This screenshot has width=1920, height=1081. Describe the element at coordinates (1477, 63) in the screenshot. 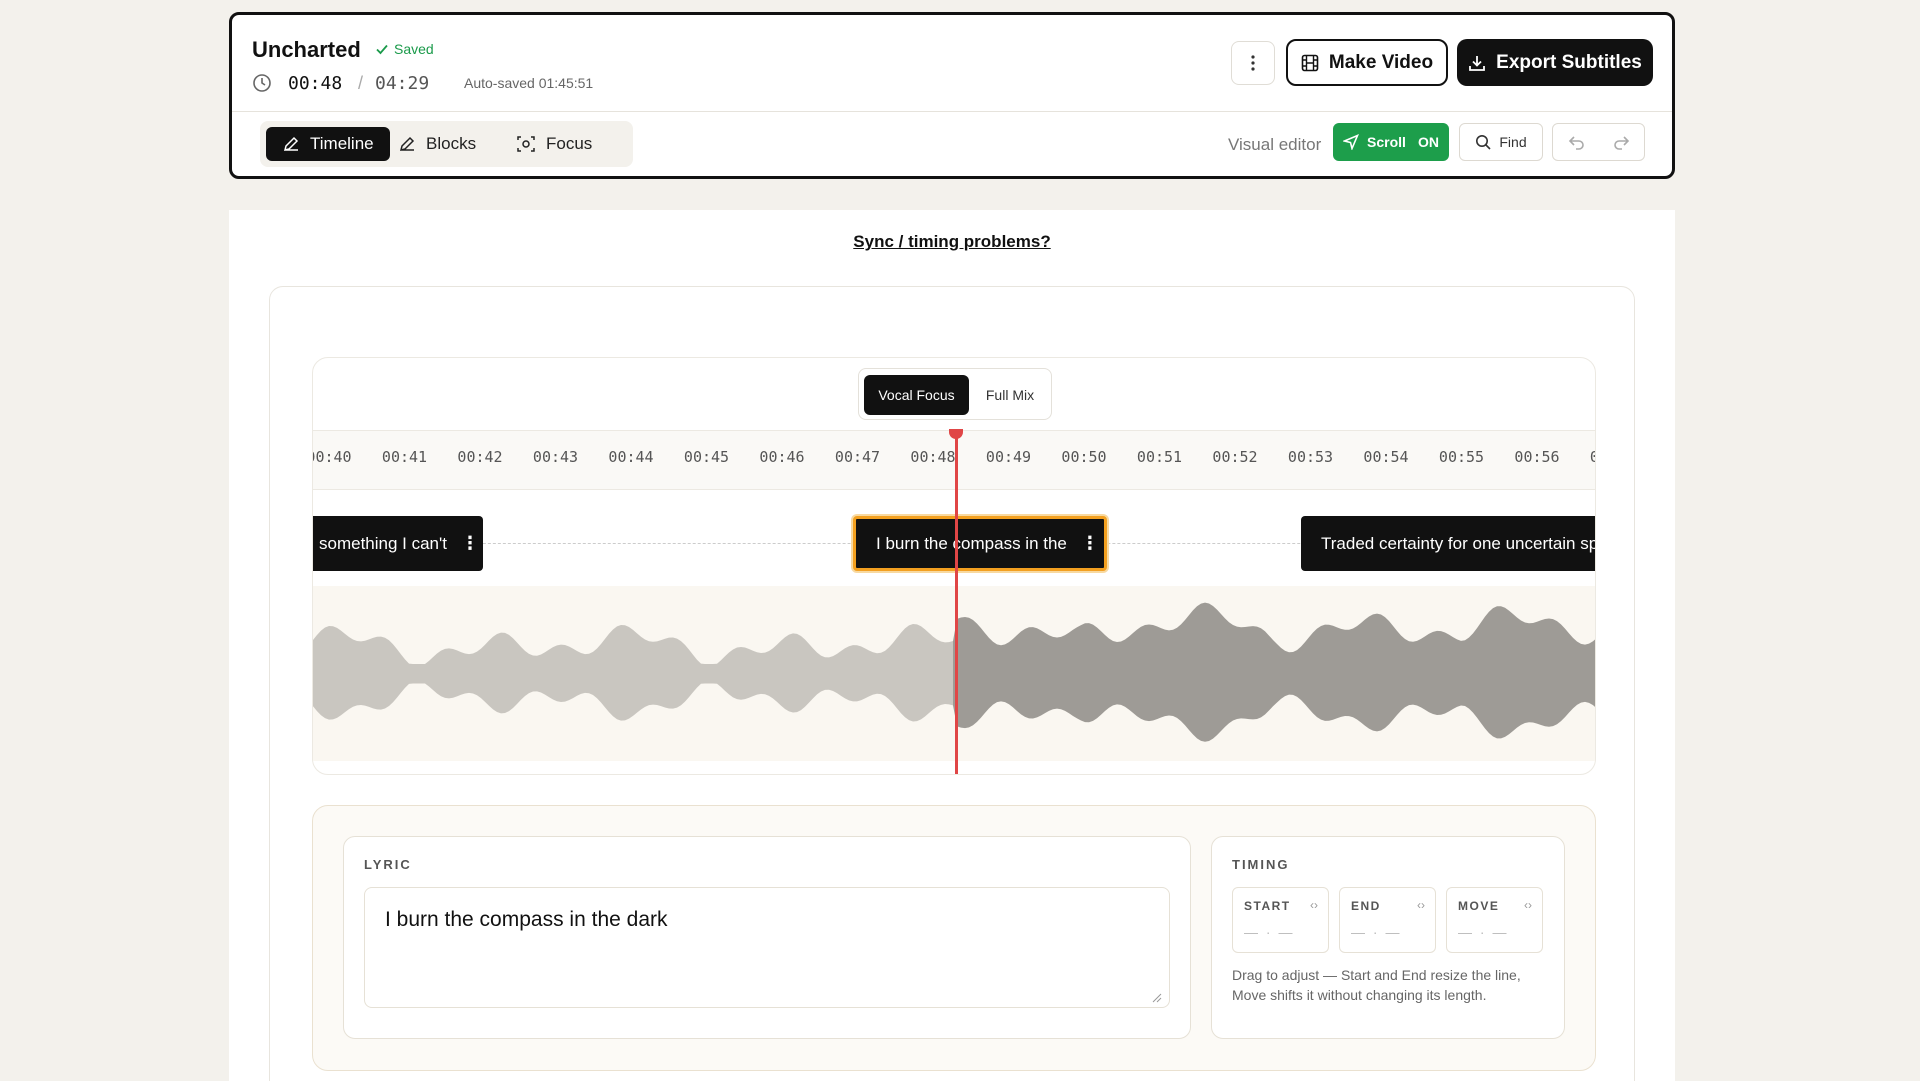

I see `download-icon` at that location.